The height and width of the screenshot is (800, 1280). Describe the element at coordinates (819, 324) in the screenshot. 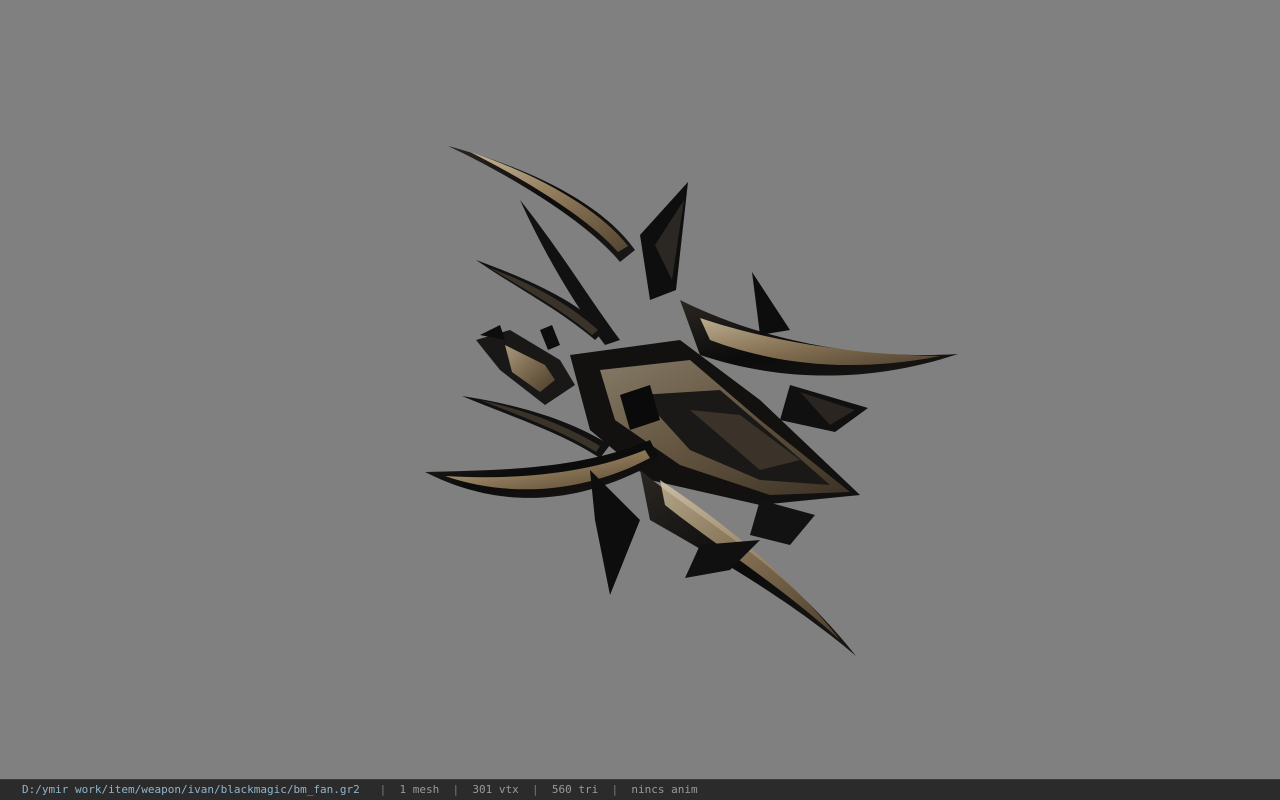

I see `blade-right` at that location.